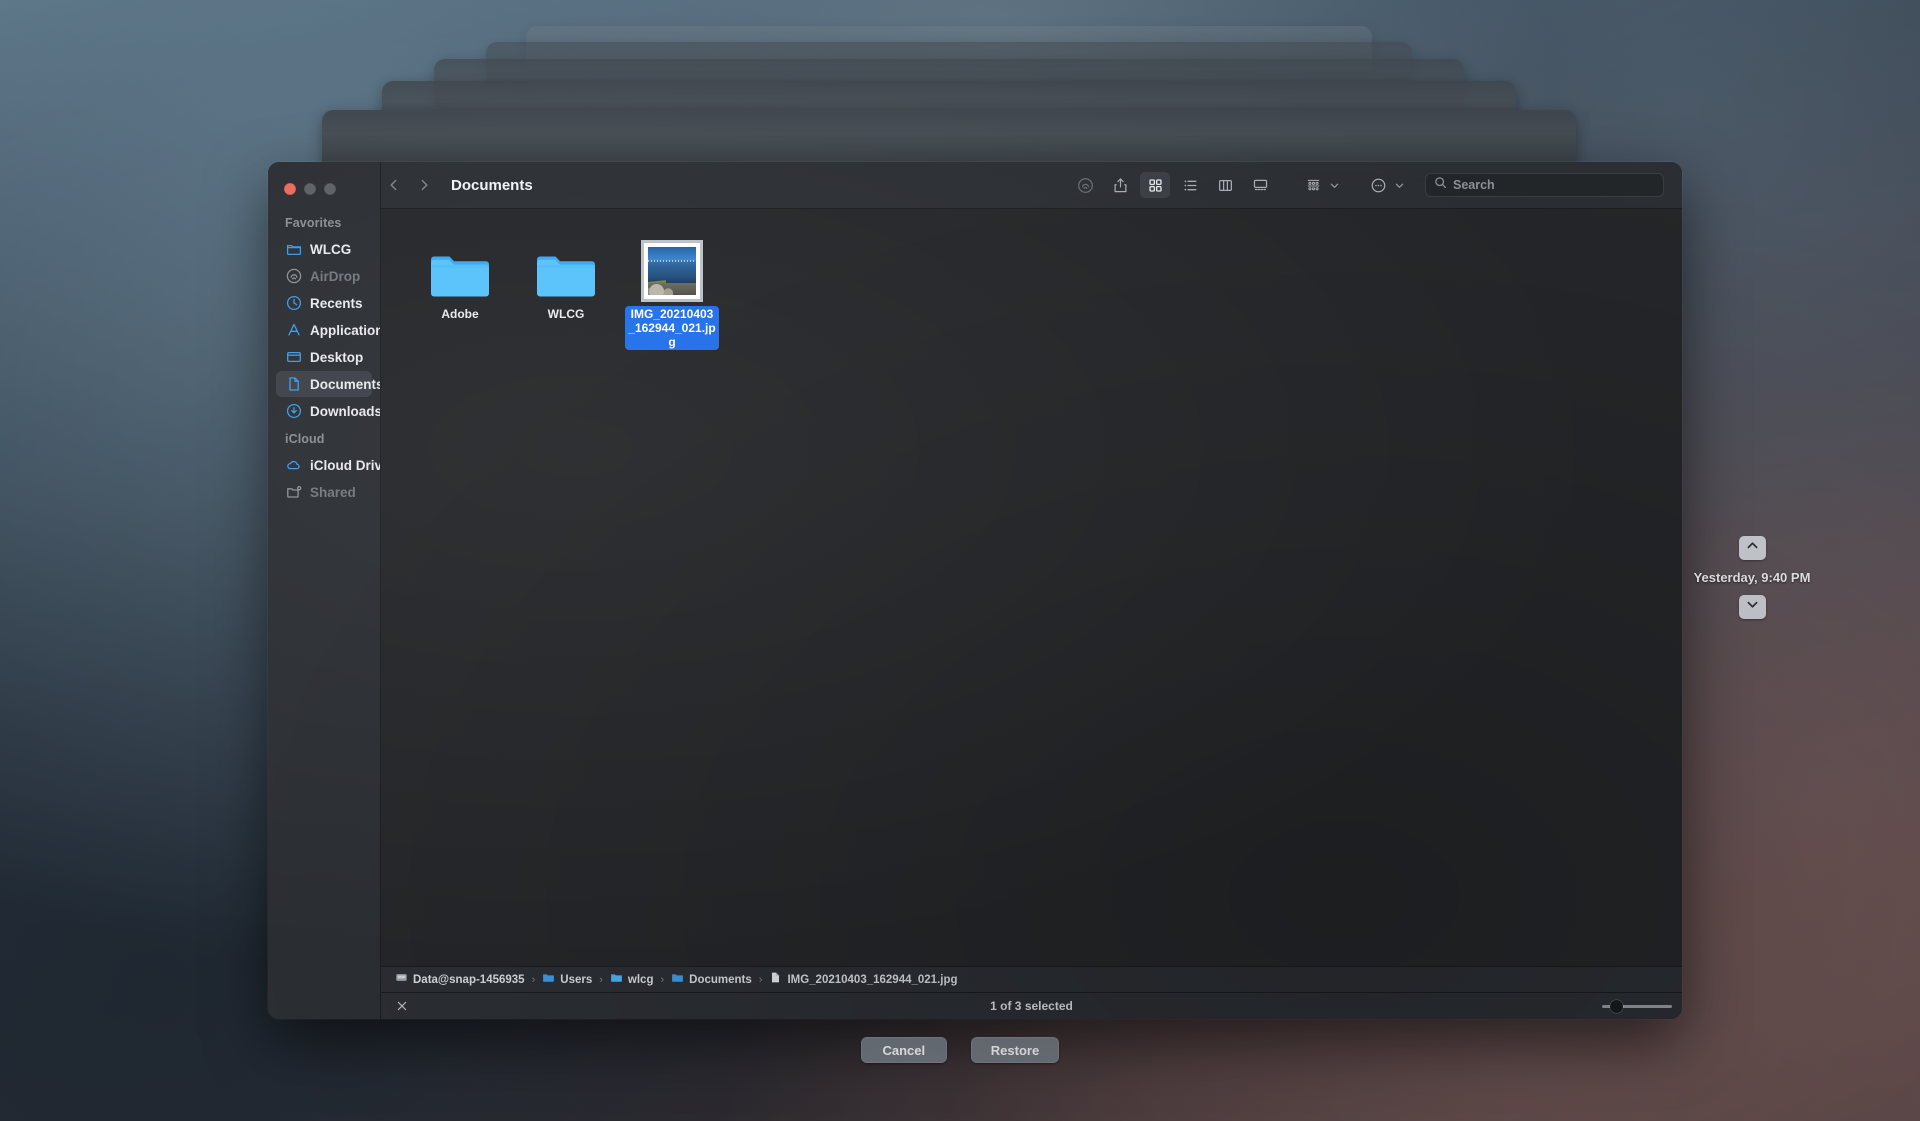  I want to click on group-by-control, so click(1319, 185).